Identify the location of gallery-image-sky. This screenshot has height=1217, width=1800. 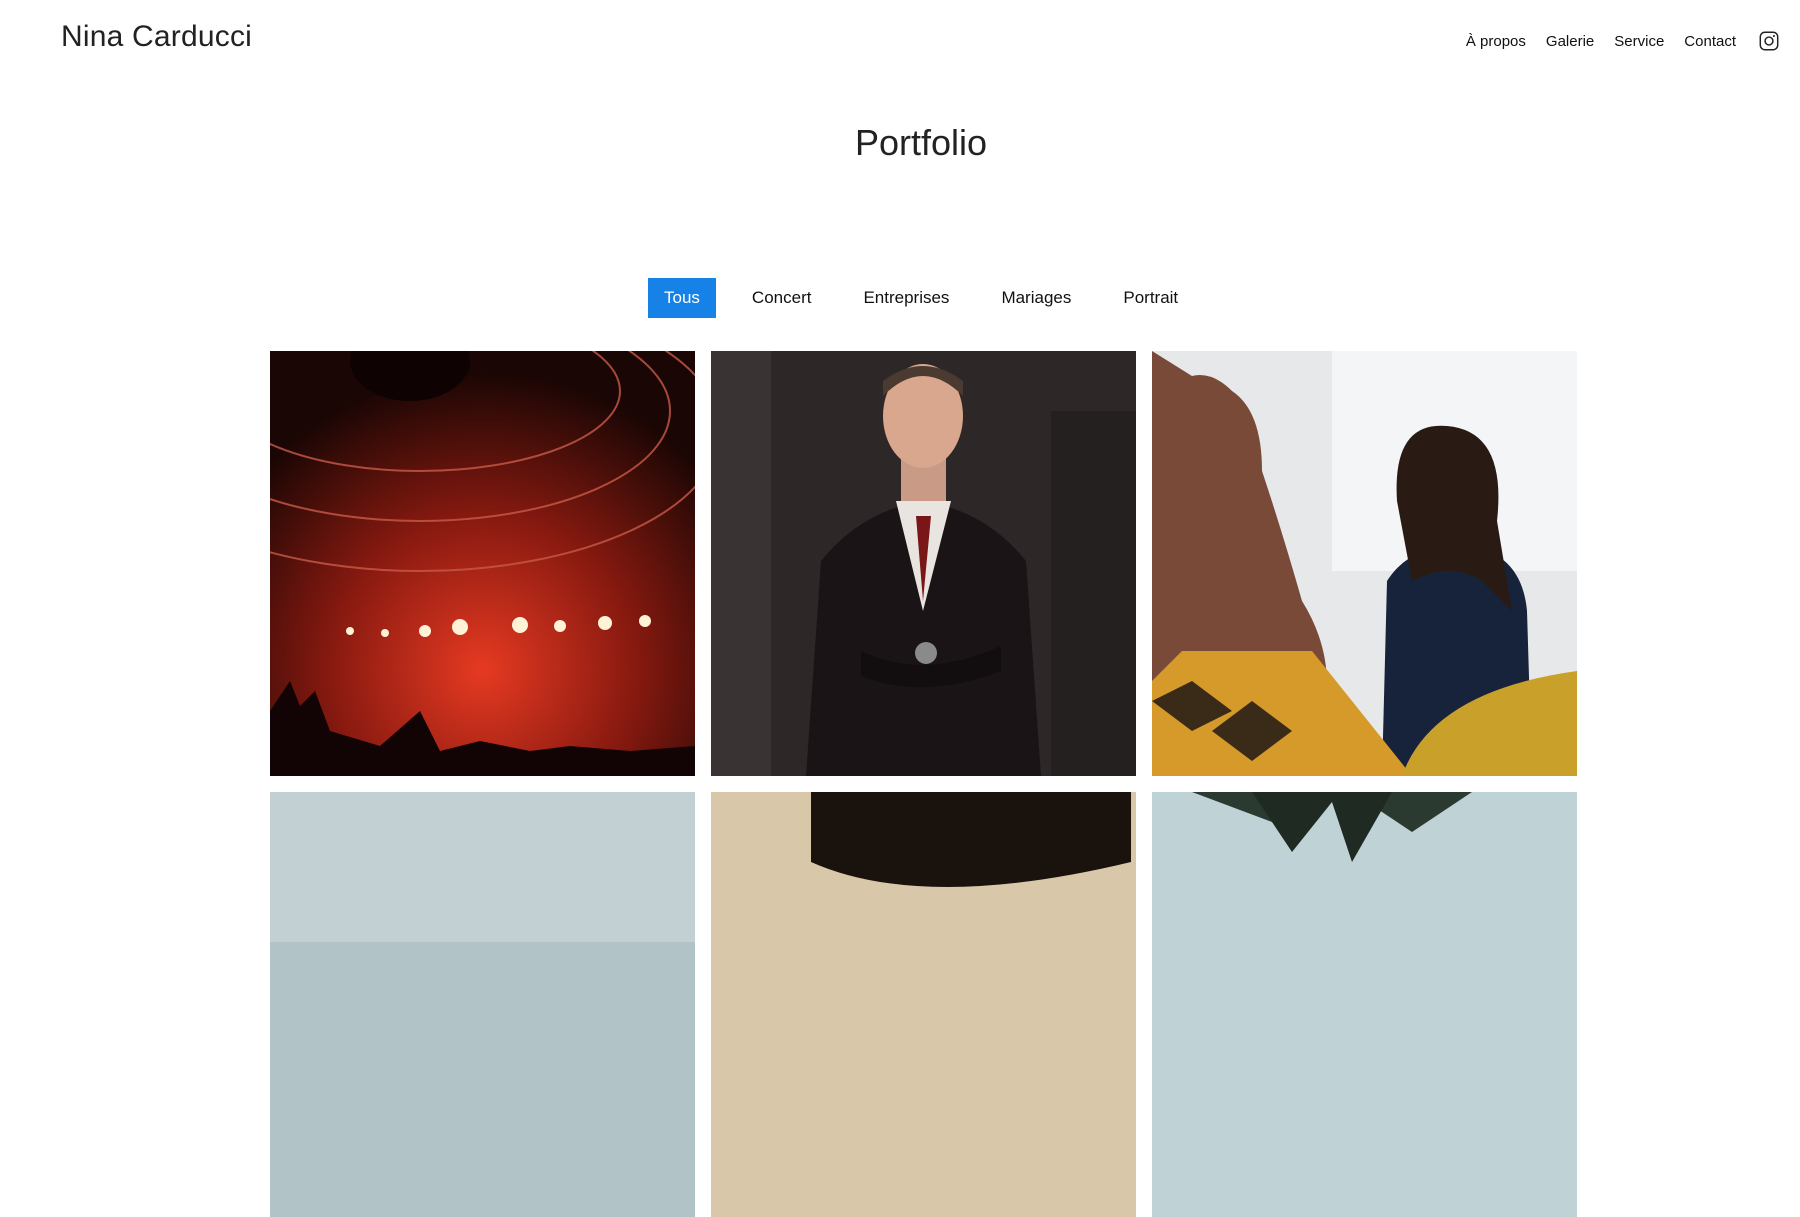
(482, 1004).